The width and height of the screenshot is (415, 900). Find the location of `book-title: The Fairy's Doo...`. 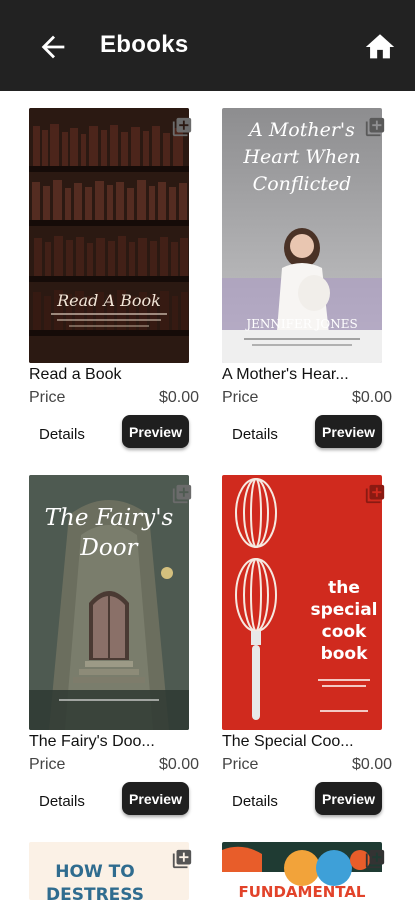

book-title: The Fairy's Doo... is located at coordinates (92, 741).